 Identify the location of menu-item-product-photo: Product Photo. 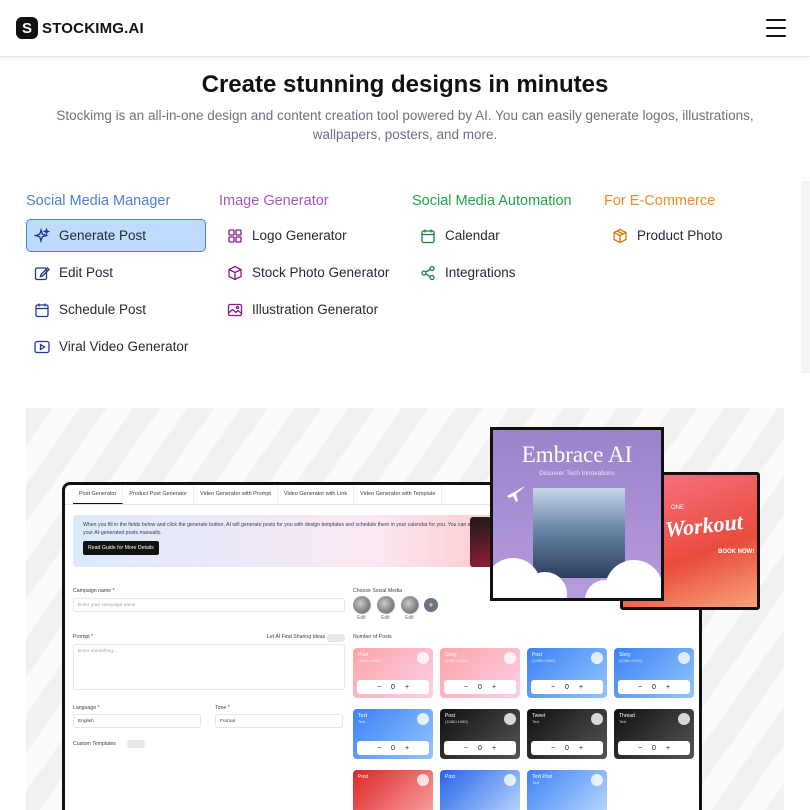
(699, 235).